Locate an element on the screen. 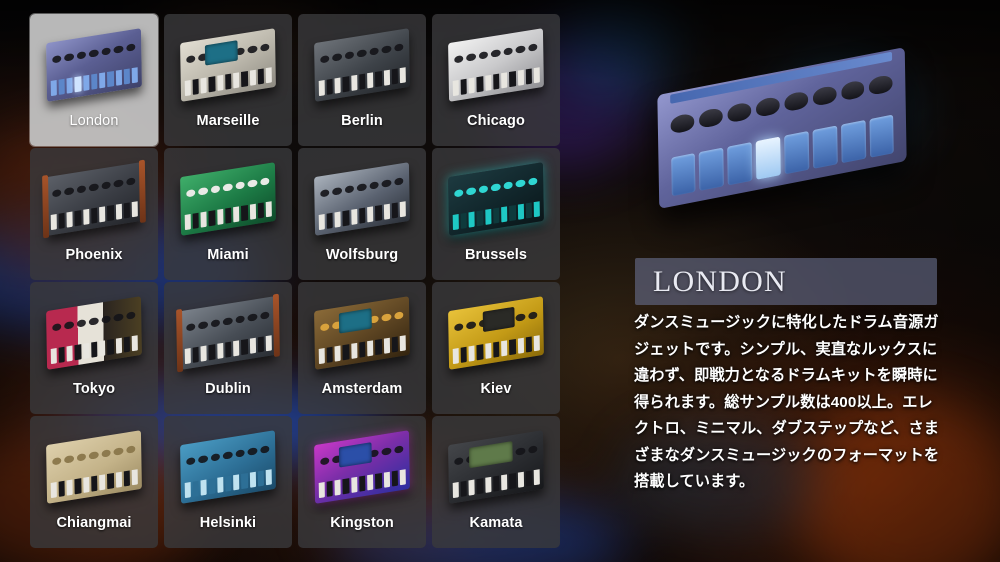 The height and width of the screenshot is (562, 1000). preview-pad-row is located at coordinates (782, 155).